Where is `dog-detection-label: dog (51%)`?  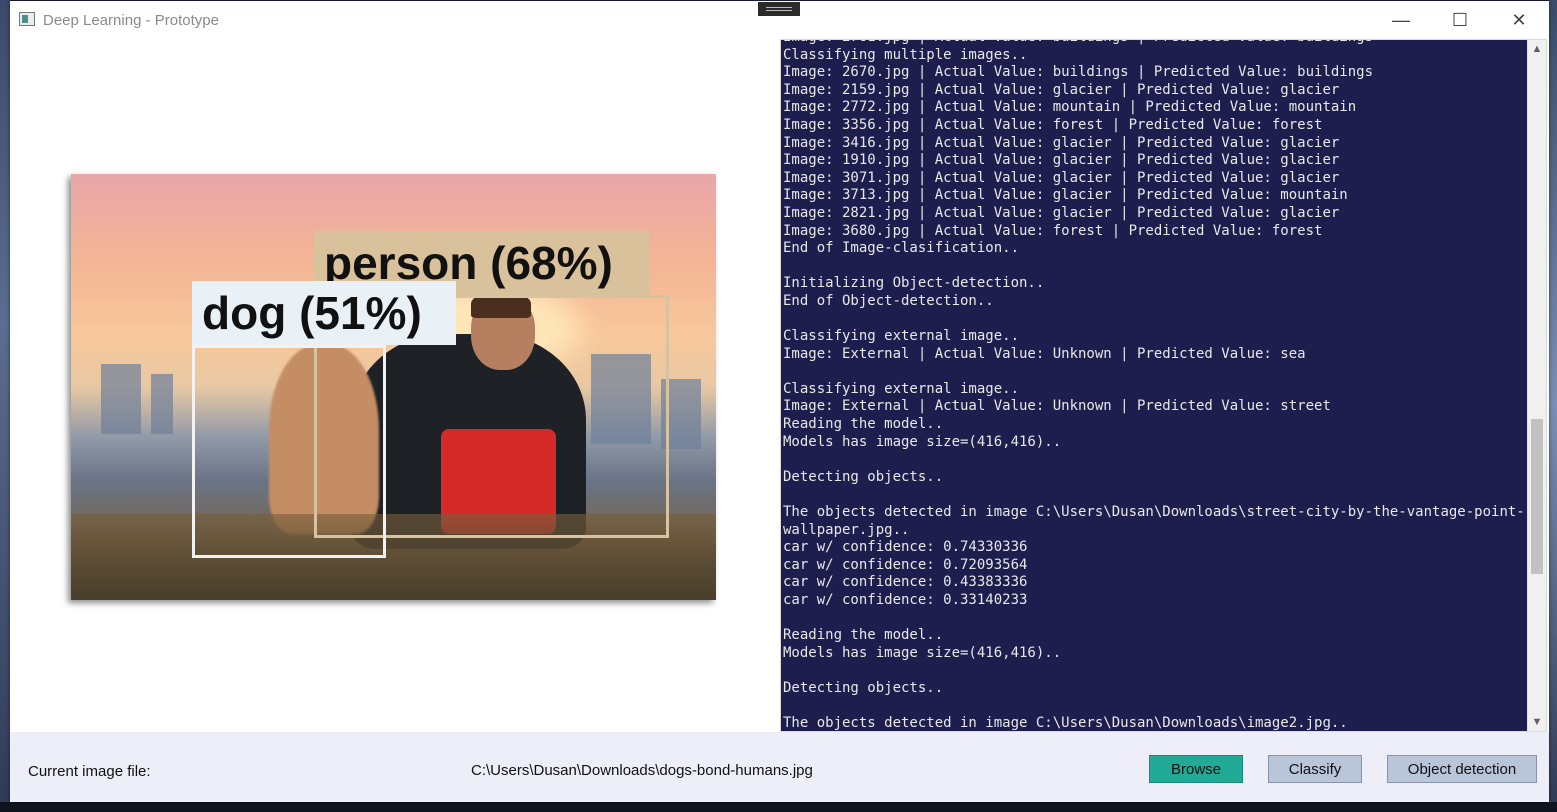
dog-detection-label: dog (51%) is located at coordinates (324, 313).